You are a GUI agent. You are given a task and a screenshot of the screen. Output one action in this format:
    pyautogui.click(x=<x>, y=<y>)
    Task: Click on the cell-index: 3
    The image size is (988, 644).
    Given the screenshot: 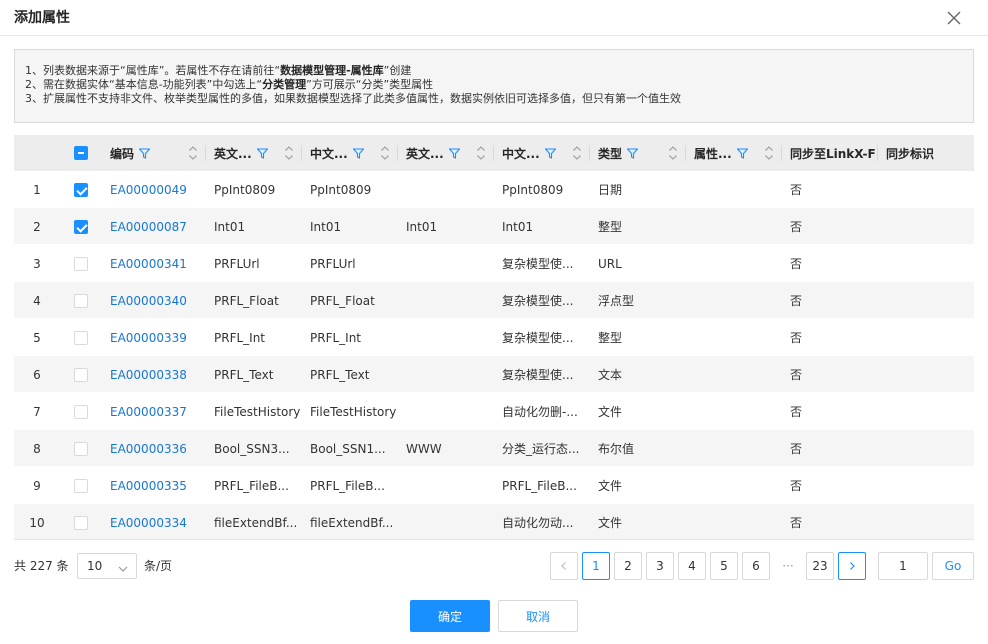 What is the action you would take?
    pyautogui.click(x=37, y=263)
    